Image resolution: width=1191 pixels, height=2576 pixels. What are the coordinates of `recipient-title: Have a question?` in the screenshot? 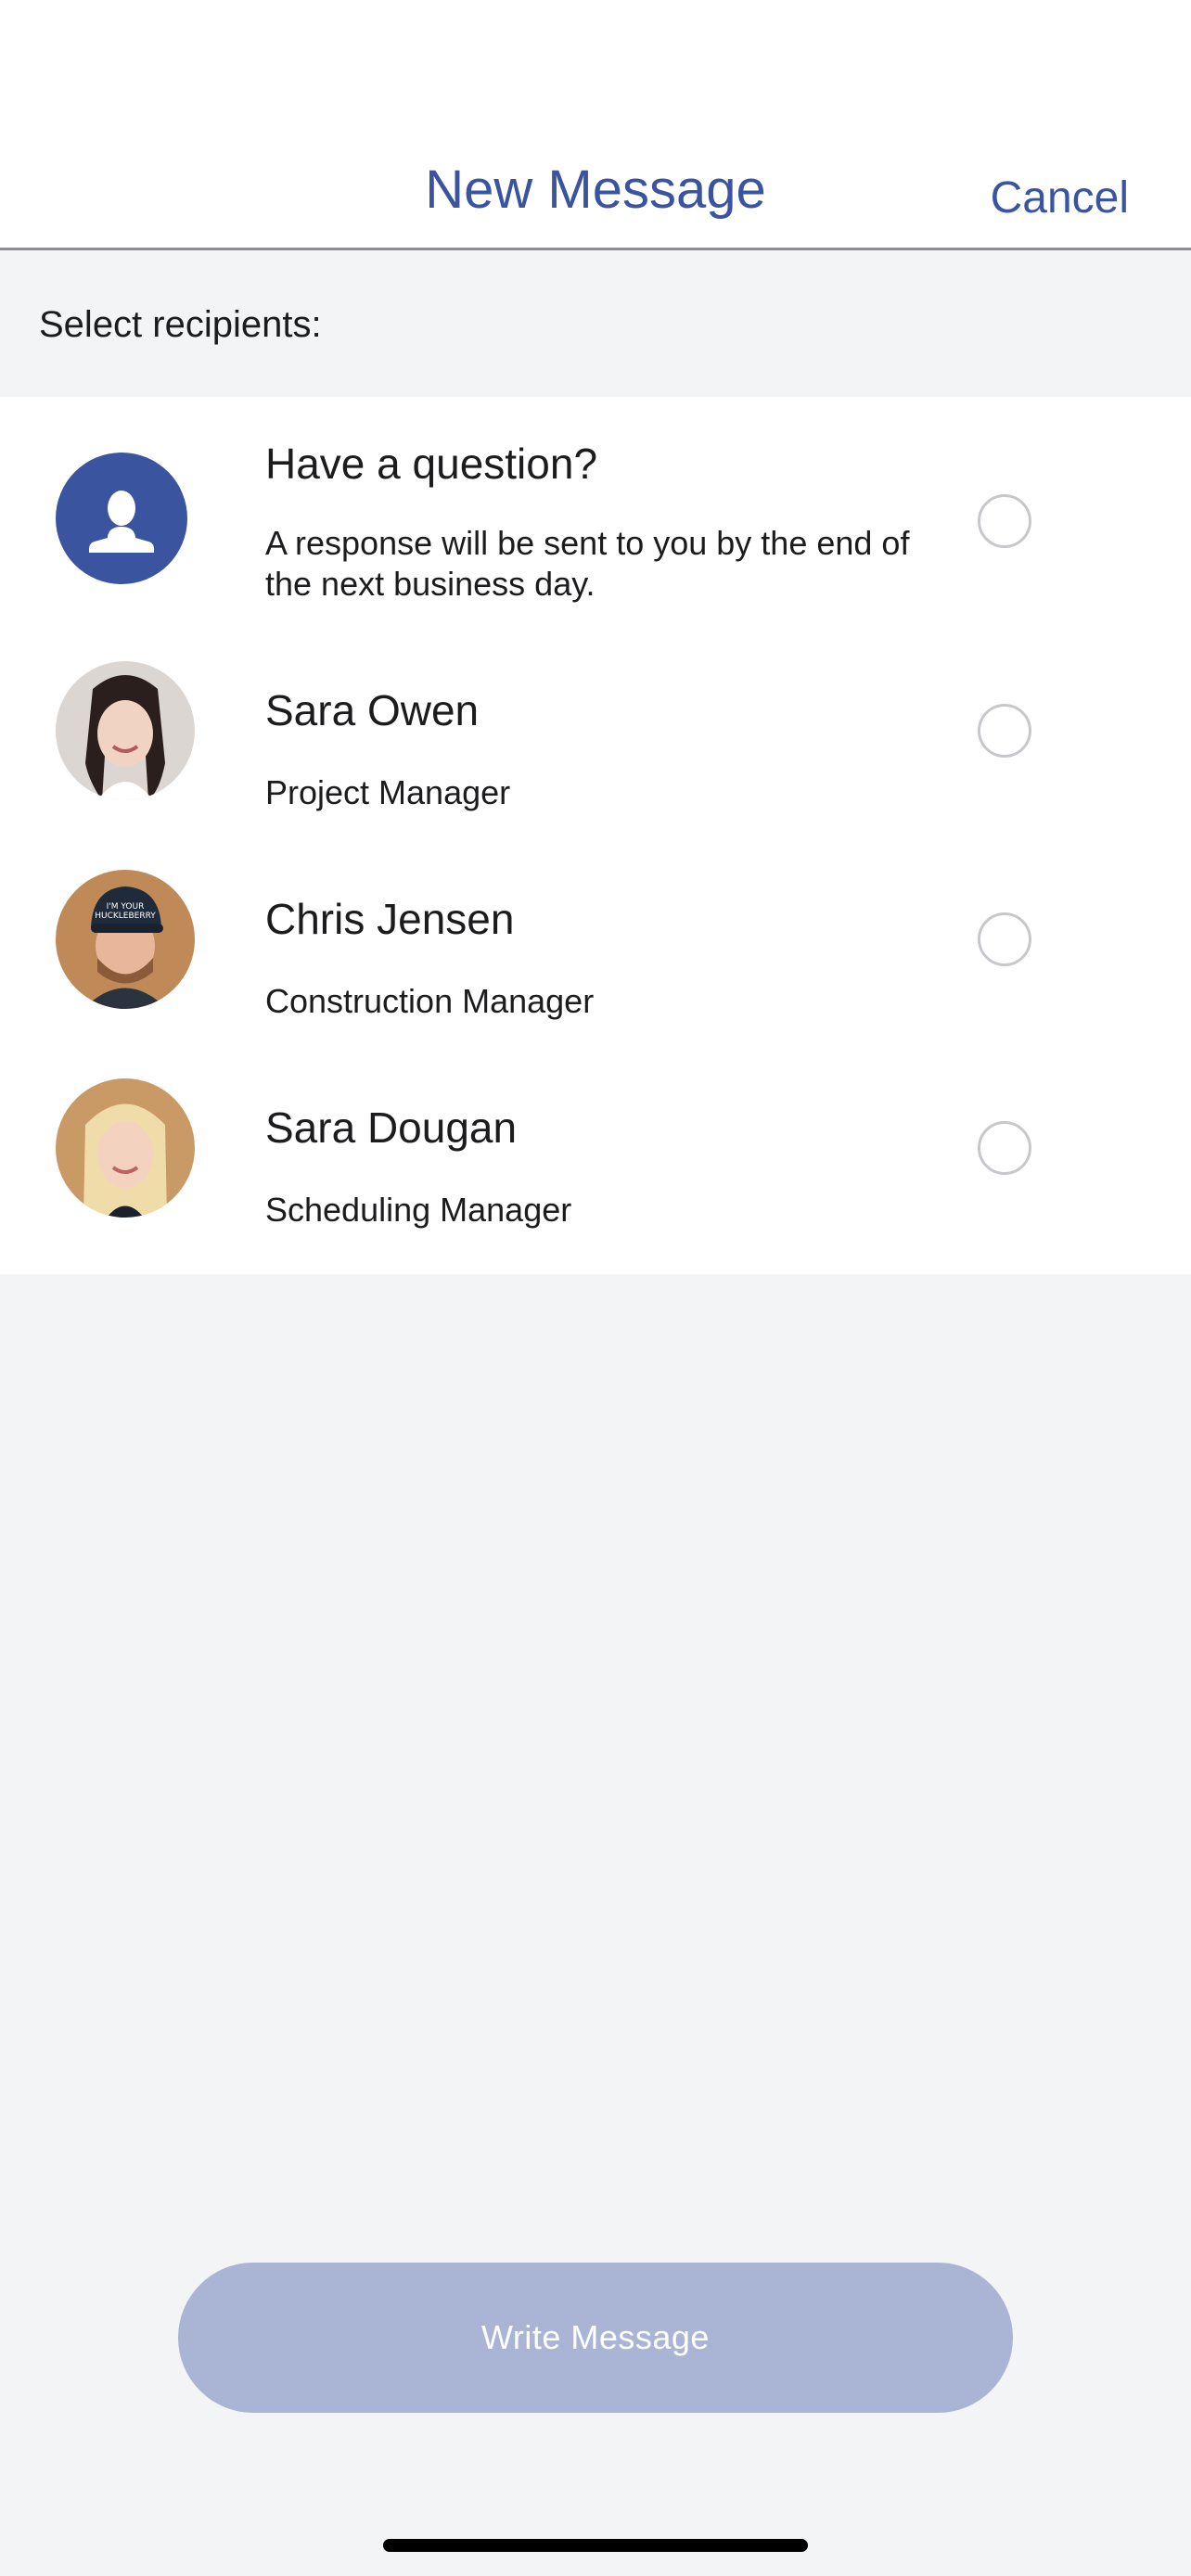 It's located at (431, 464).